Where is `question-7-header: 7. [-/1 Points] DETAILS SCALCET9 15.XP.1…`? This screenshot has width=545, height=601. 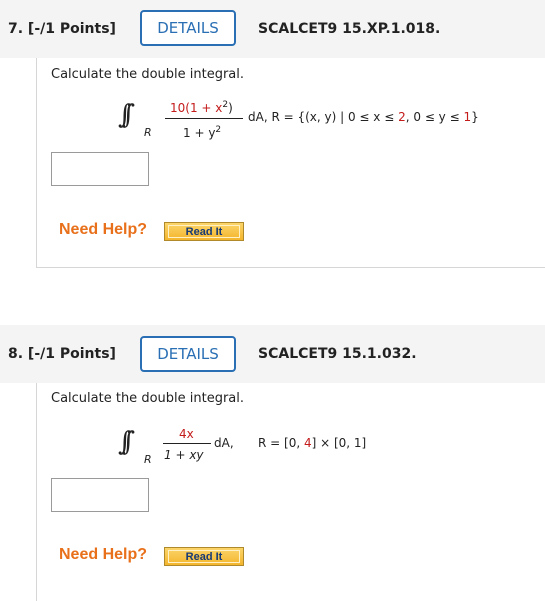
question-7-header: 7. [-/1 Points] DETAILS SCALCET9 15.XP.1… is located at coordinates (272, 29).